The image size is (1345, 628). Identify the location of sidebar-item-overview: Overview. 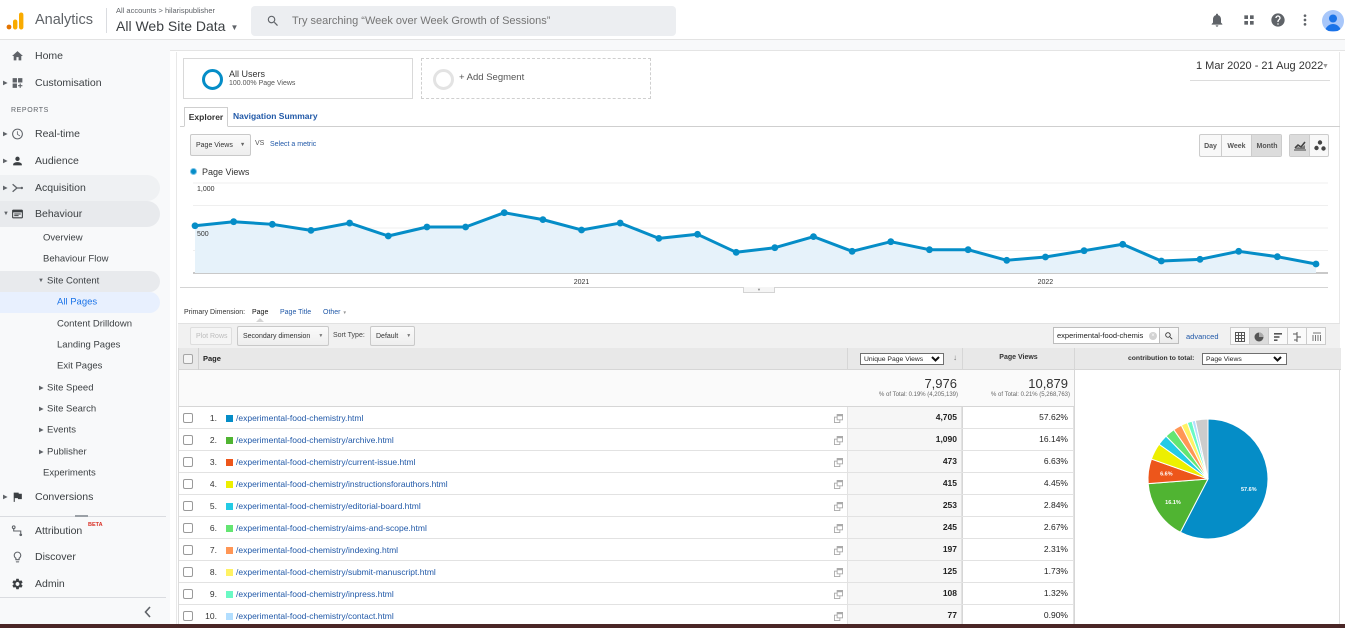
(80, 238).